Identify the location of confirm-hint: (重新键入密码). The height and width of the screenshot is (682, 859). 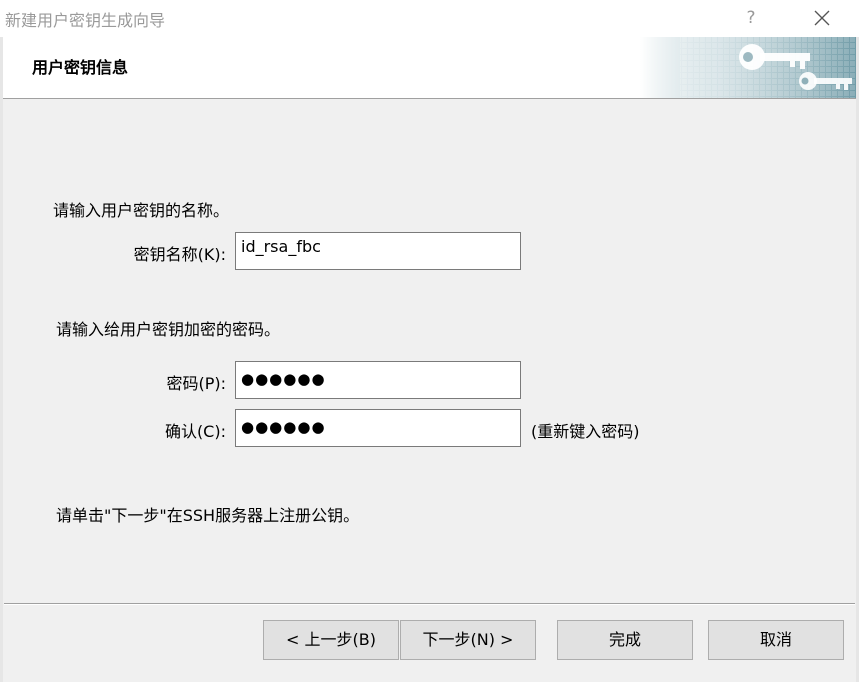
(585, 431).